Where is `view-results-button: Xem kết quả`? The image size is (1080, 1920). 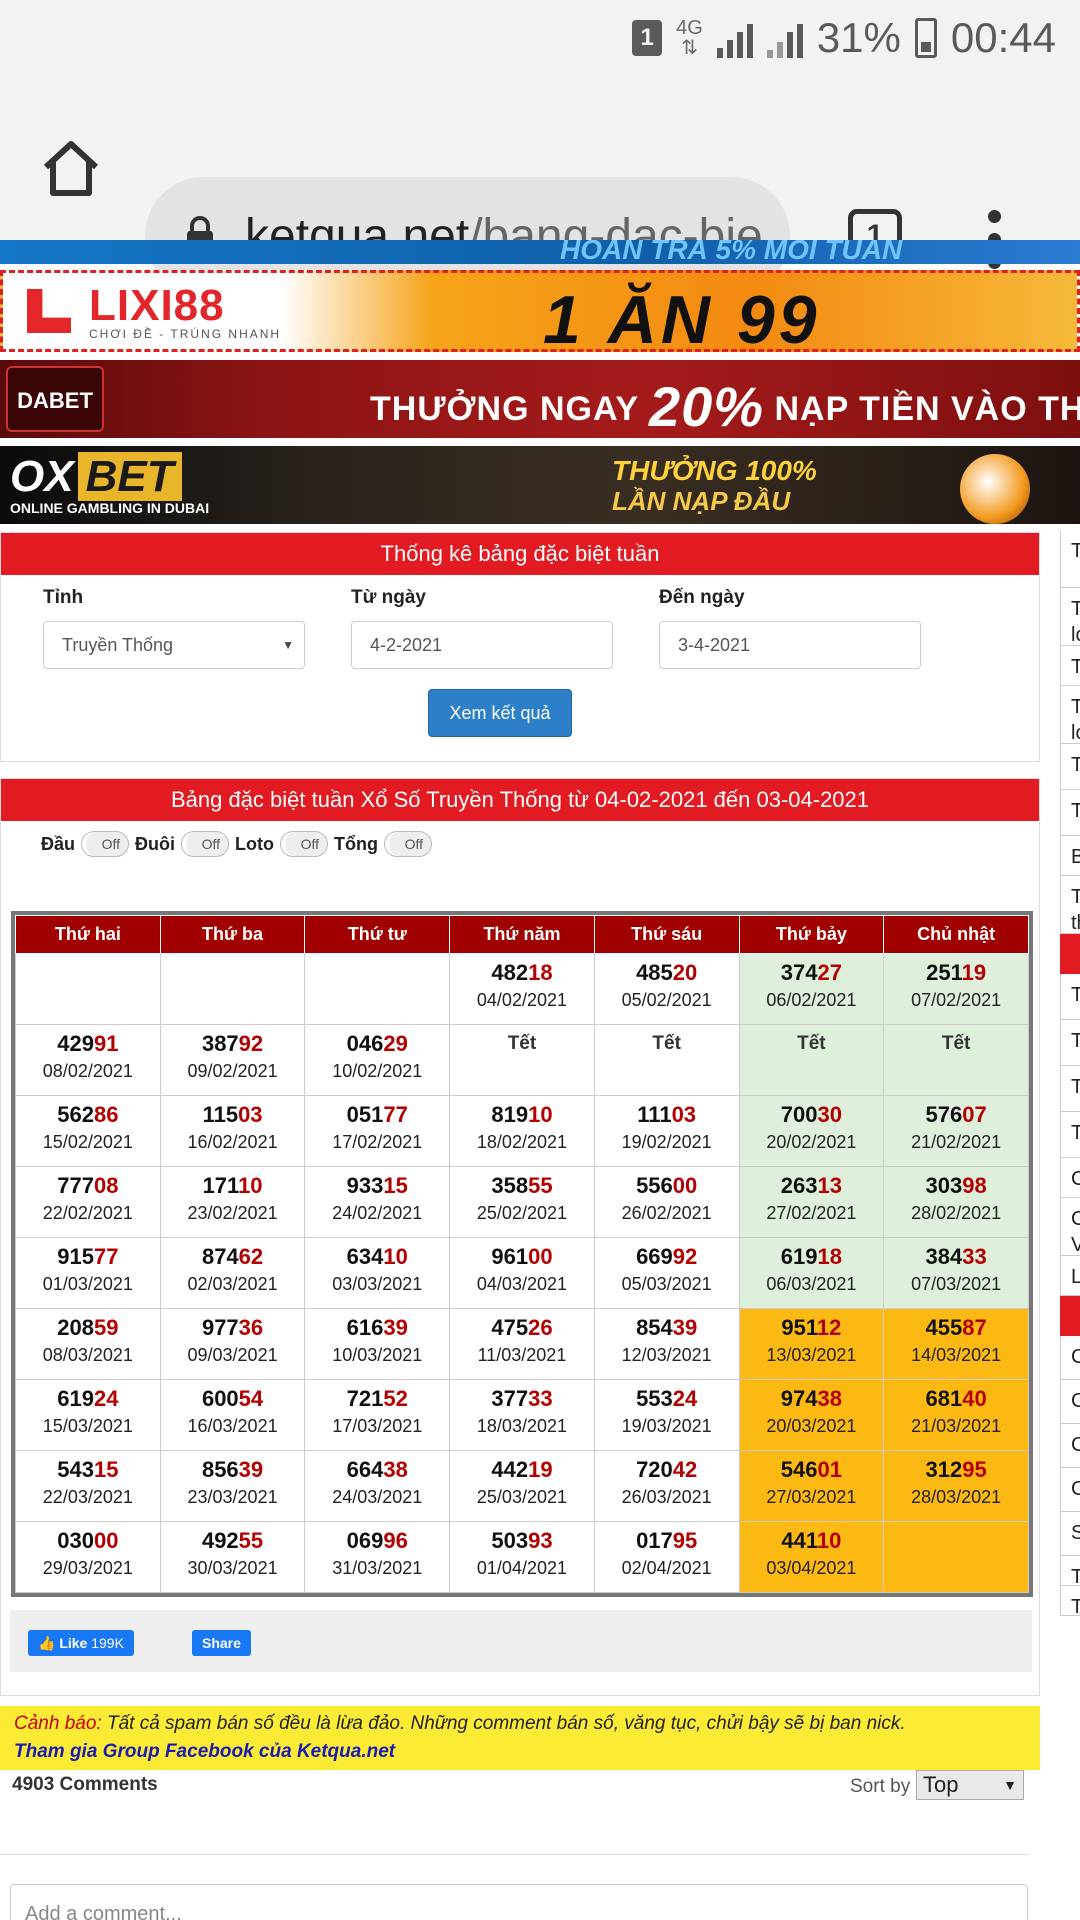
view-results-button: Xem kết quả is located at coordinates (500, 713).